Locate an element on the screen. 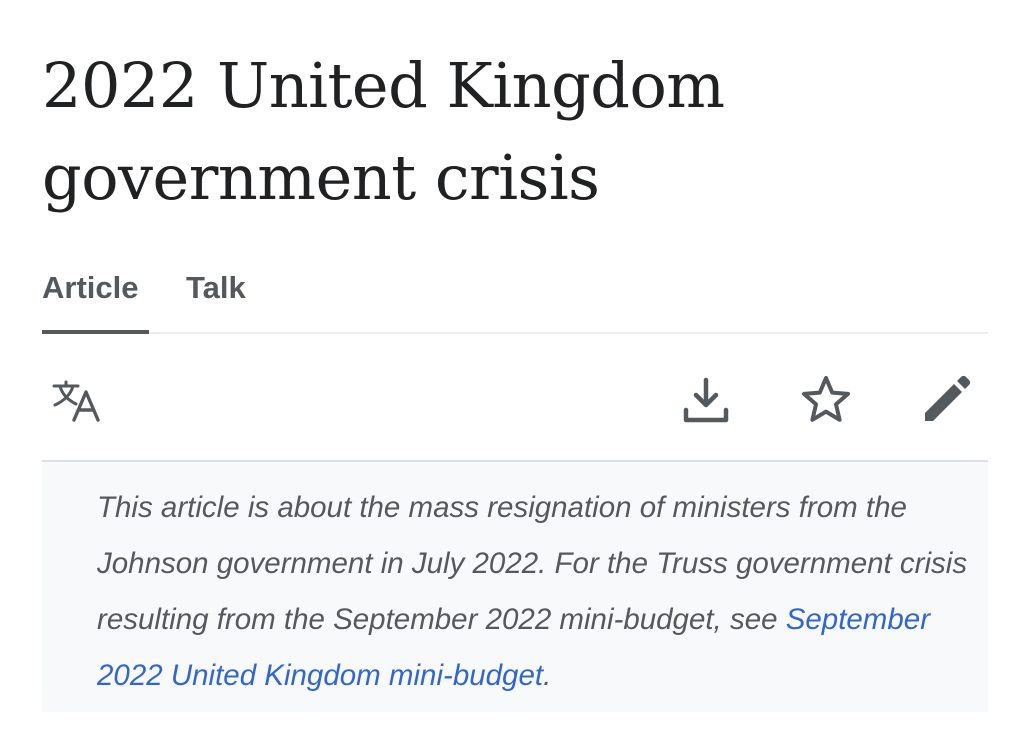 This screenshot has height=741, width=1029. tab-talk: Talk is located at coordinates (216, 298).